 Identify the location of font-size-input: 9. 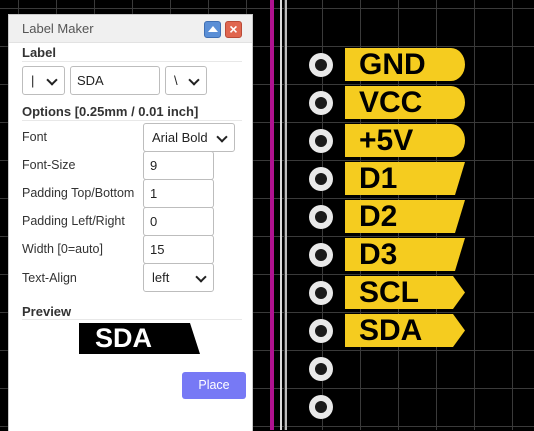
(178, 165).